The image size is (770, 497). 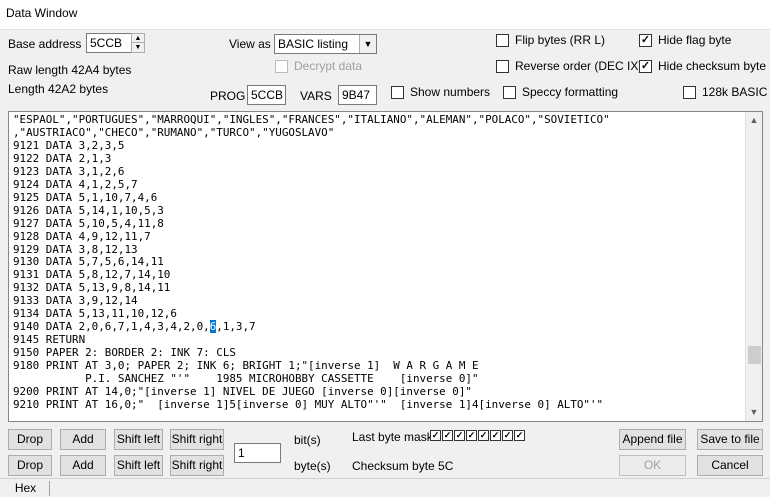 I want to click on listing-line: 9125 DATA 5,1,10,7,4,6, so click(x=311, y=198).